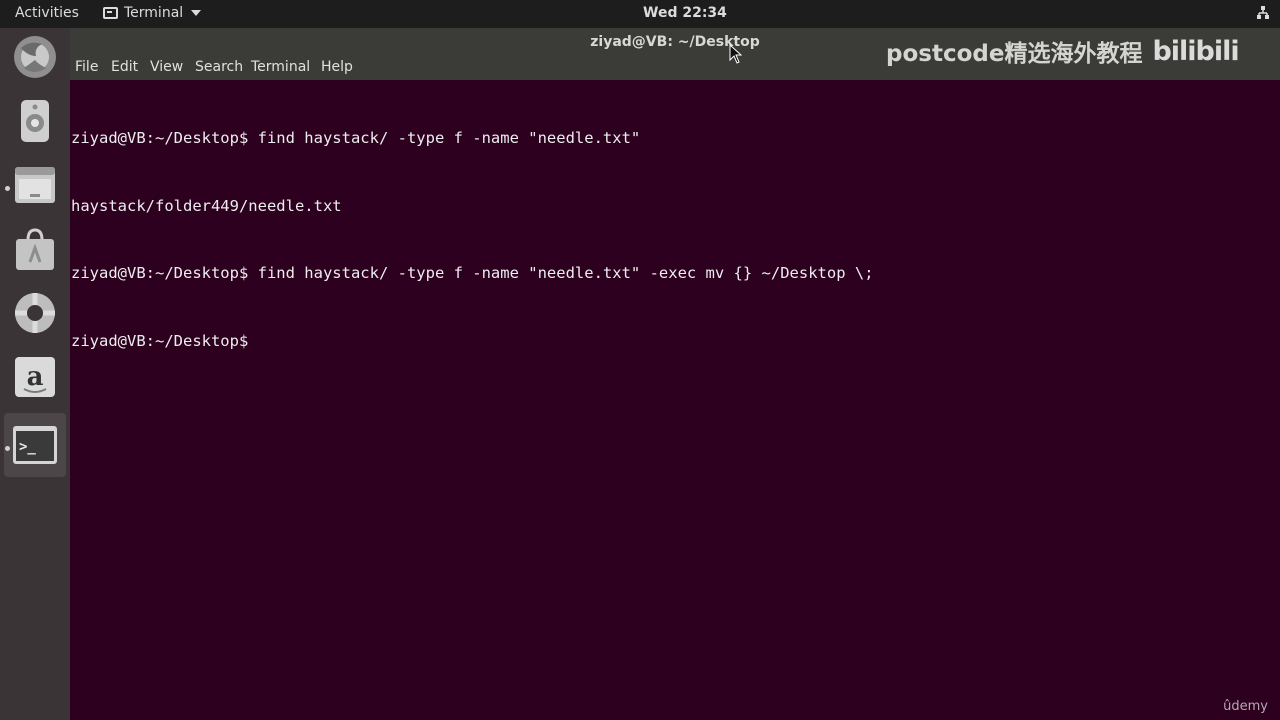 The image size is (1280, 720). What do you see at coordinates (219, 67) in the screenshot?
I see `menu-search: Search` at bounding box center [219, 67].